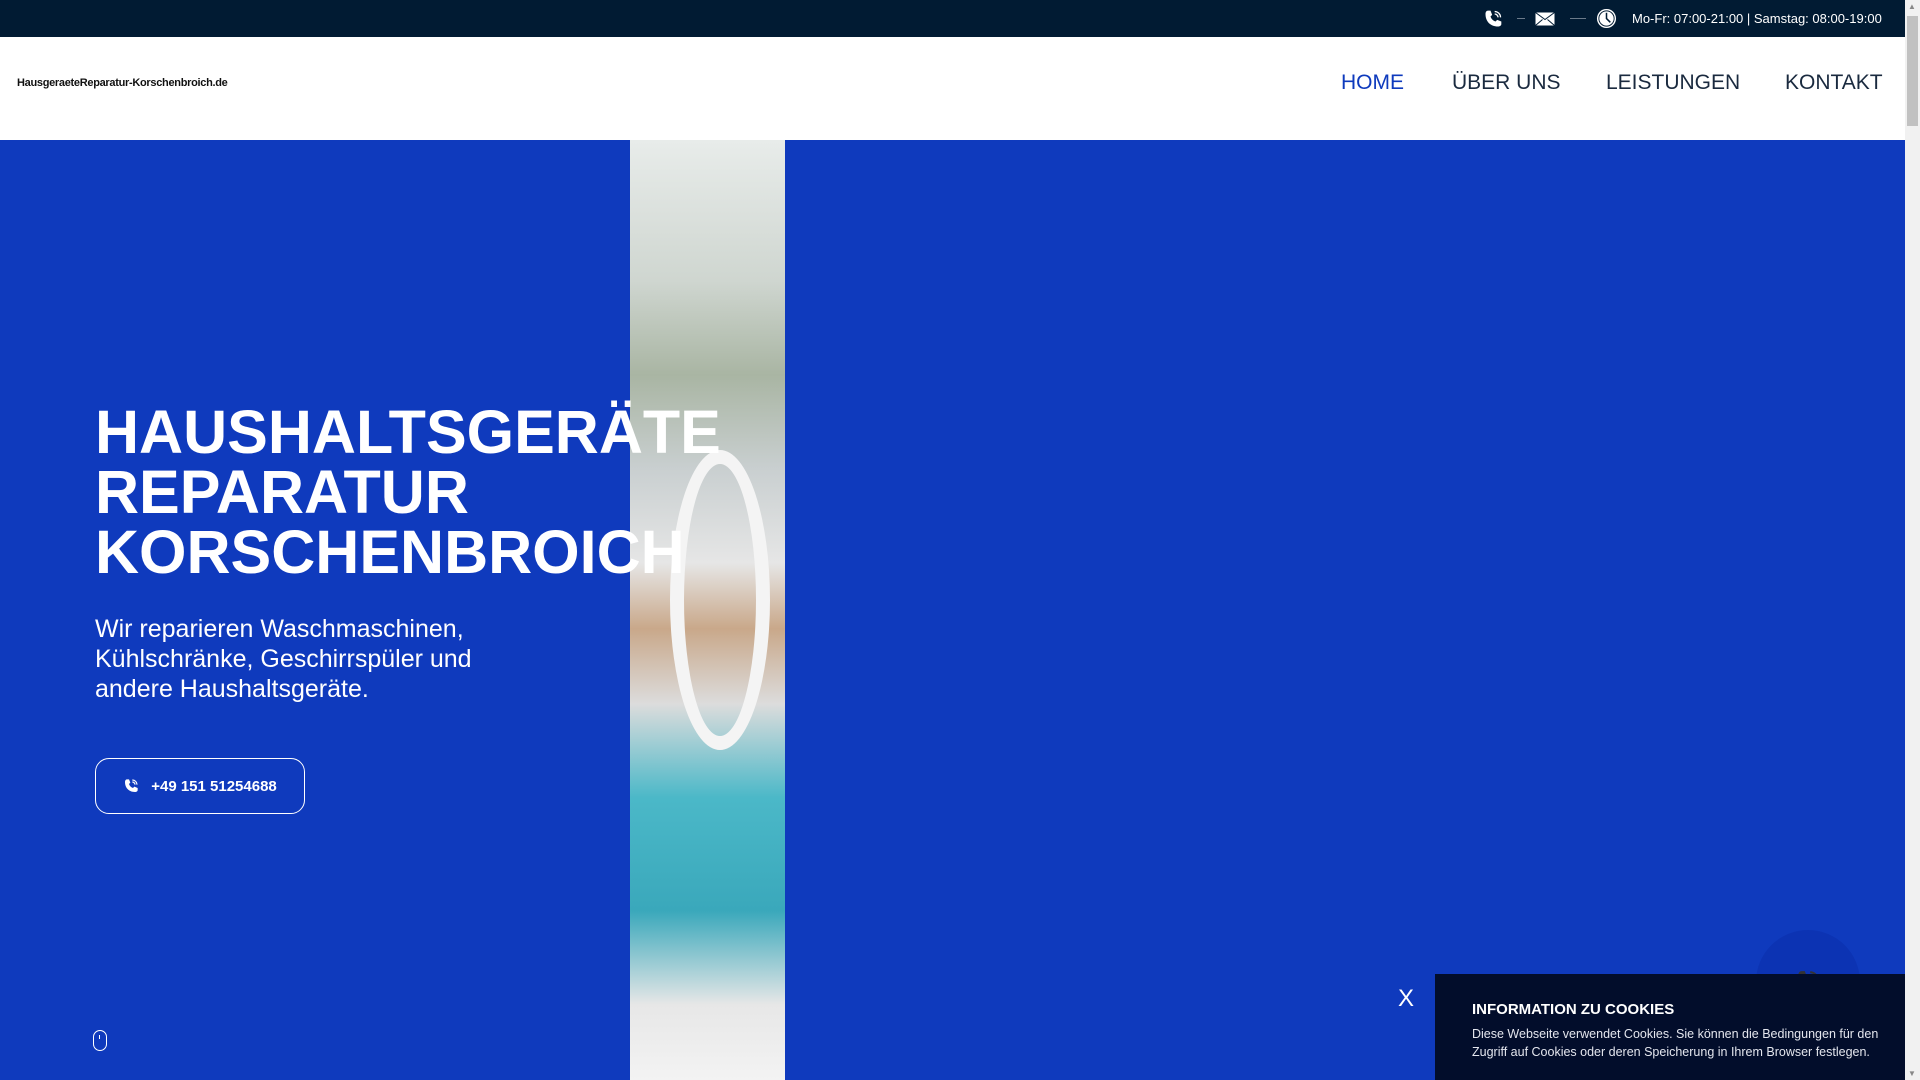  What do you see at coordinates (707, 610) in the screenshot?
I see `washing-machine-image` at bounding box center [707, 610].